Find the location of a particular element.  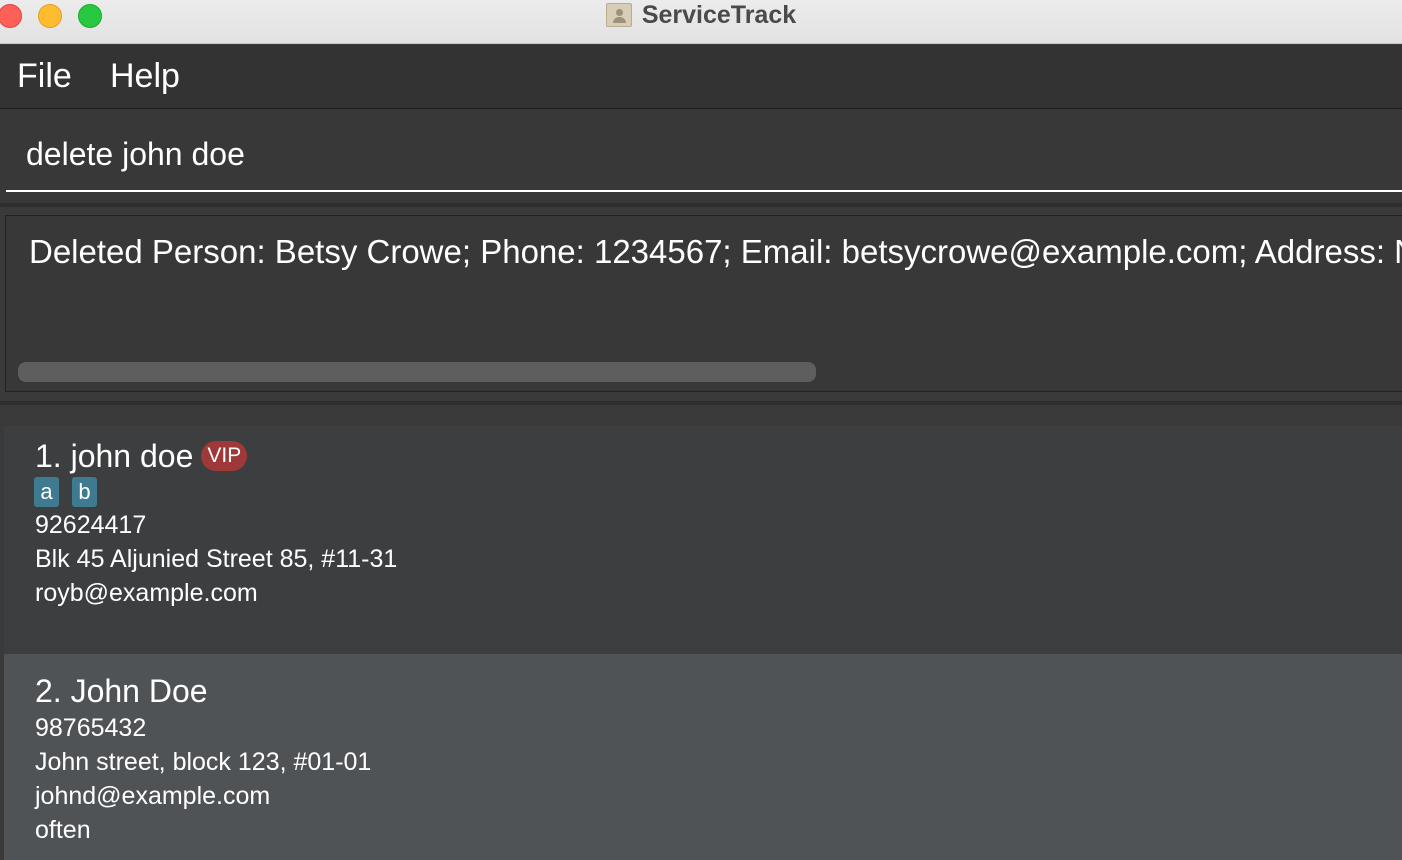

person-email: johnd@example.com is located at coordinates (153, 796).